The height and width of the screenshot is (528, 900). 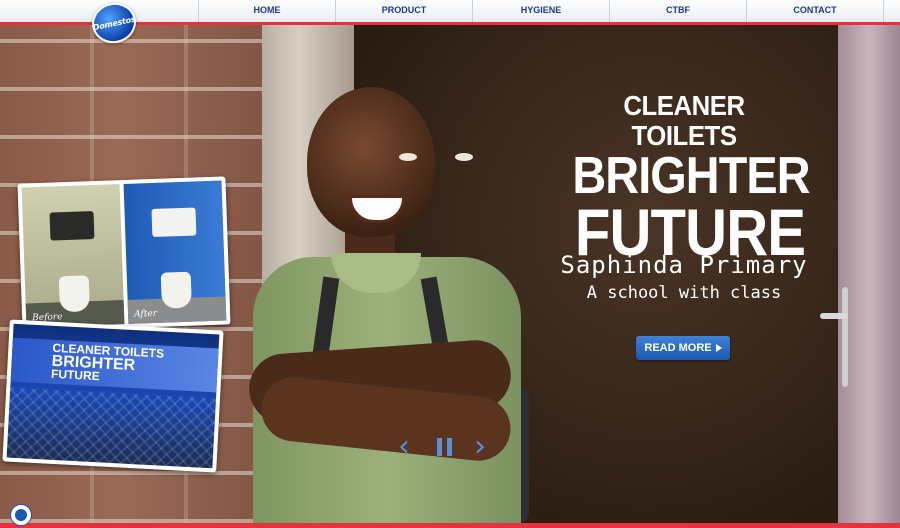 What do you see at coordinates (114, 23) in the screenshot?
I see `logo-text: Domestos` at bounding box center [114, 23].